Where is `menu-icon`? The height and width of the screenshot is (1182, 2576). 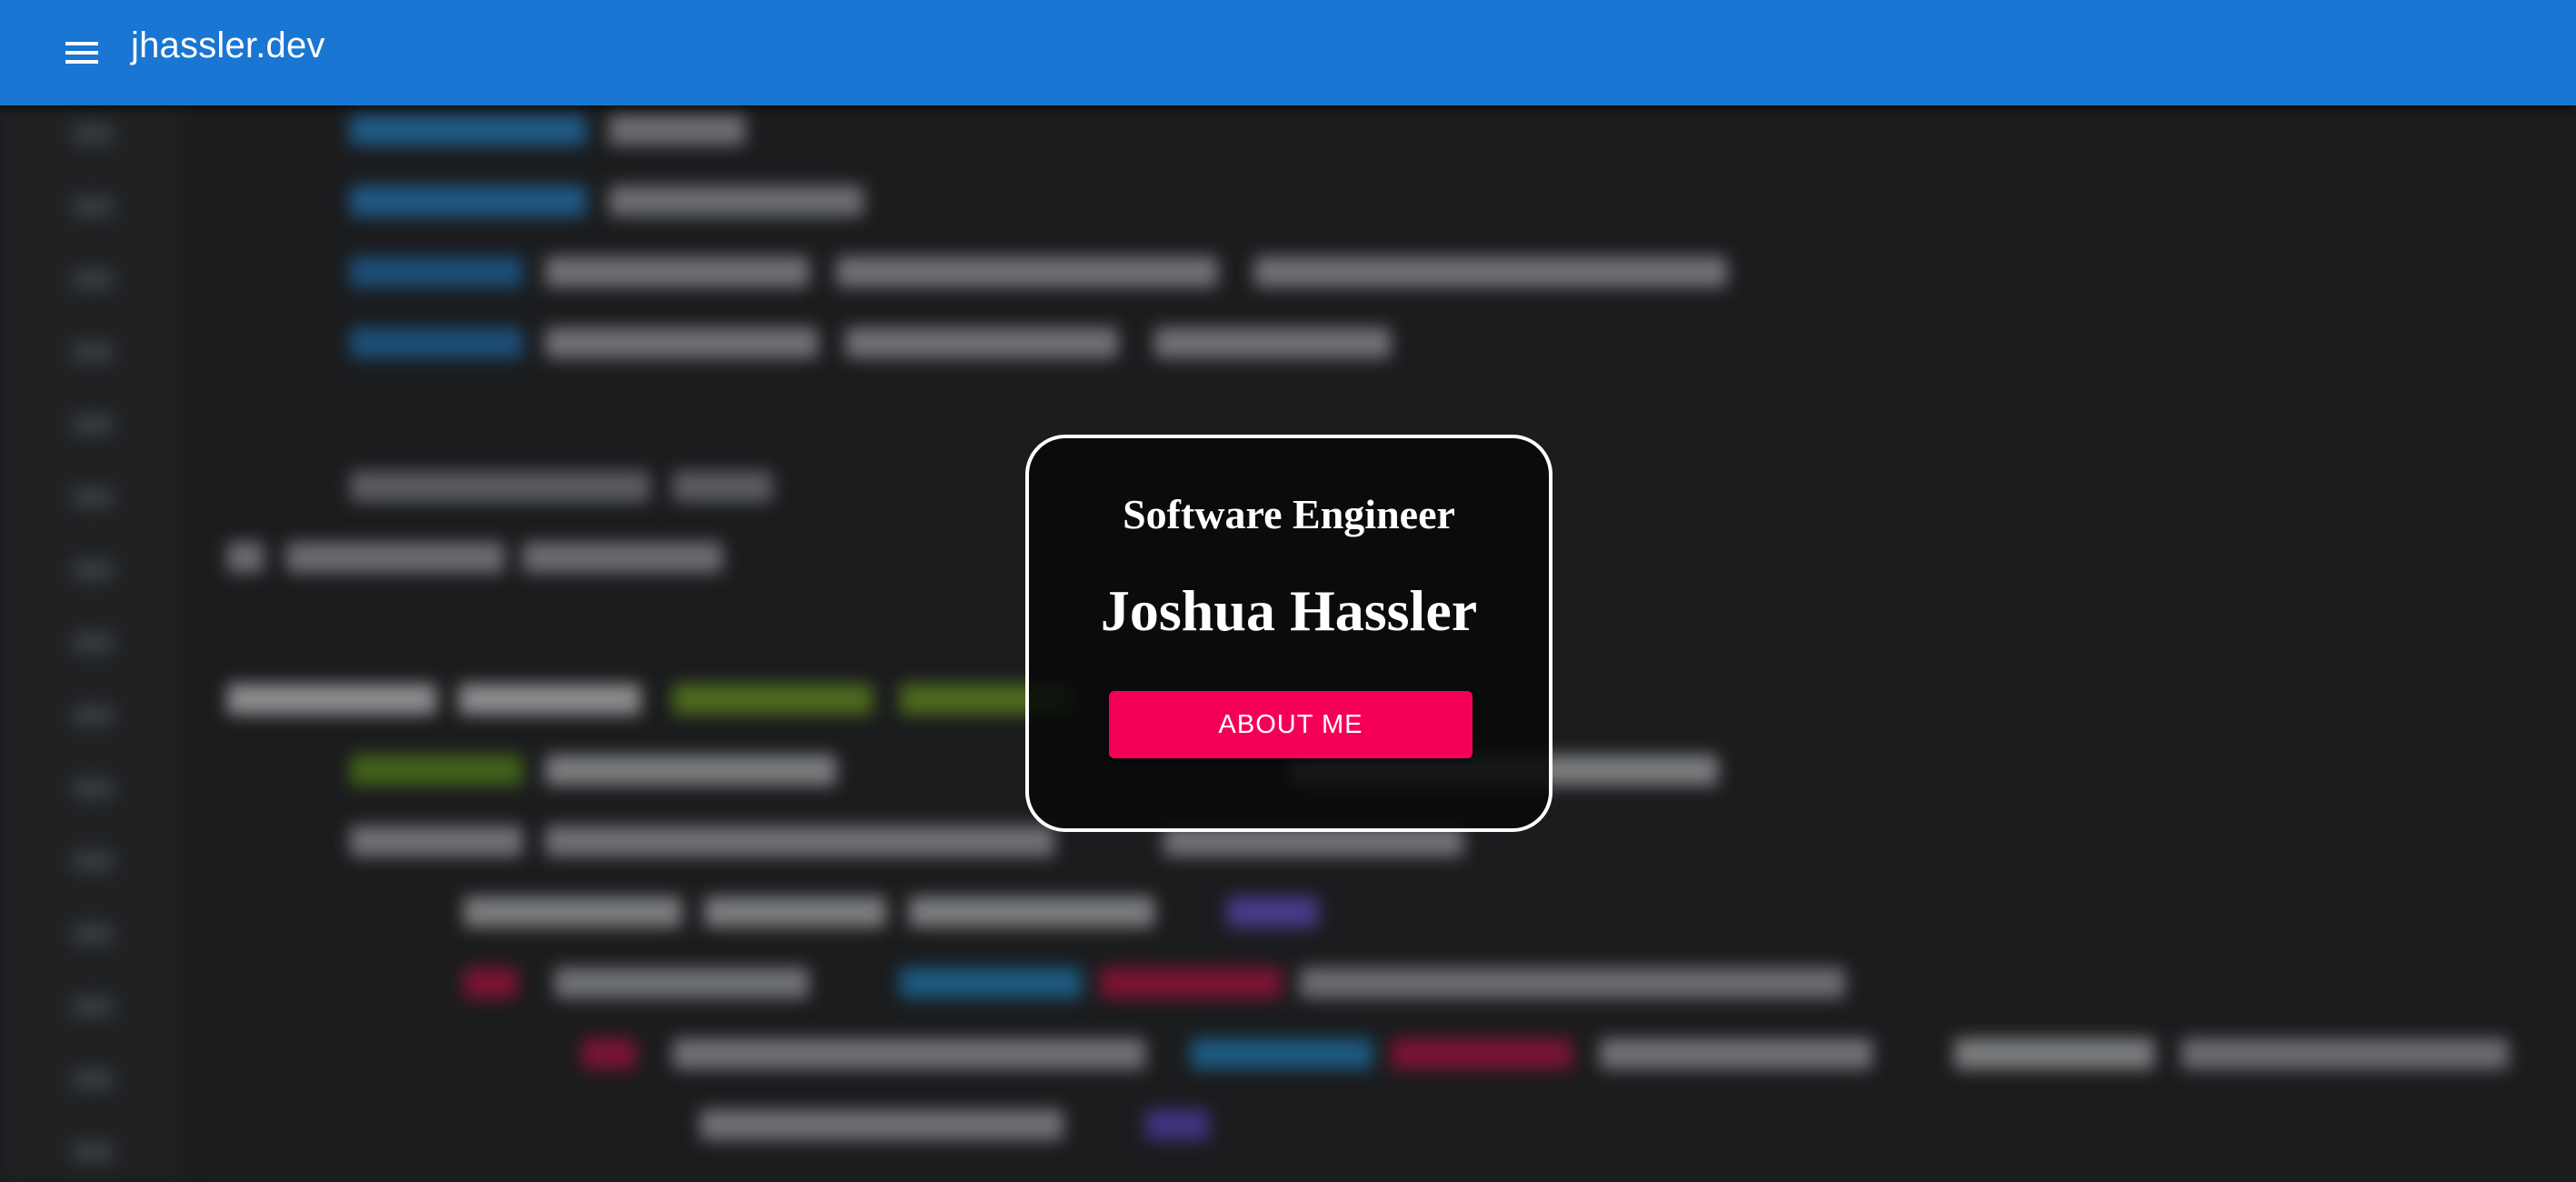 menu-icon is located at coordinates (82, 52).